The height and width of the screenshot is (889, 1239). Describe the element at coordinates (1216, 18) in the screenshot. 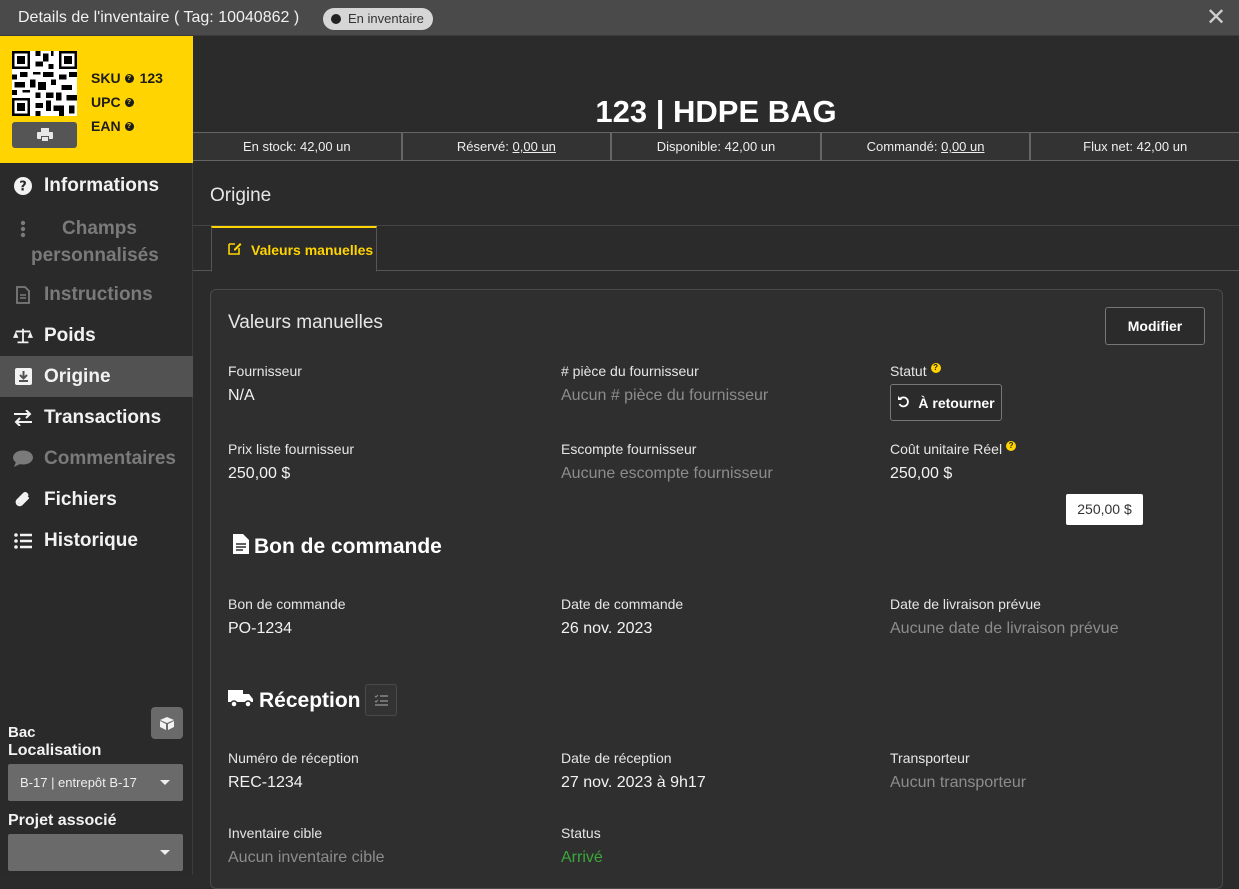

I see `close-icon: ✕` at that location.